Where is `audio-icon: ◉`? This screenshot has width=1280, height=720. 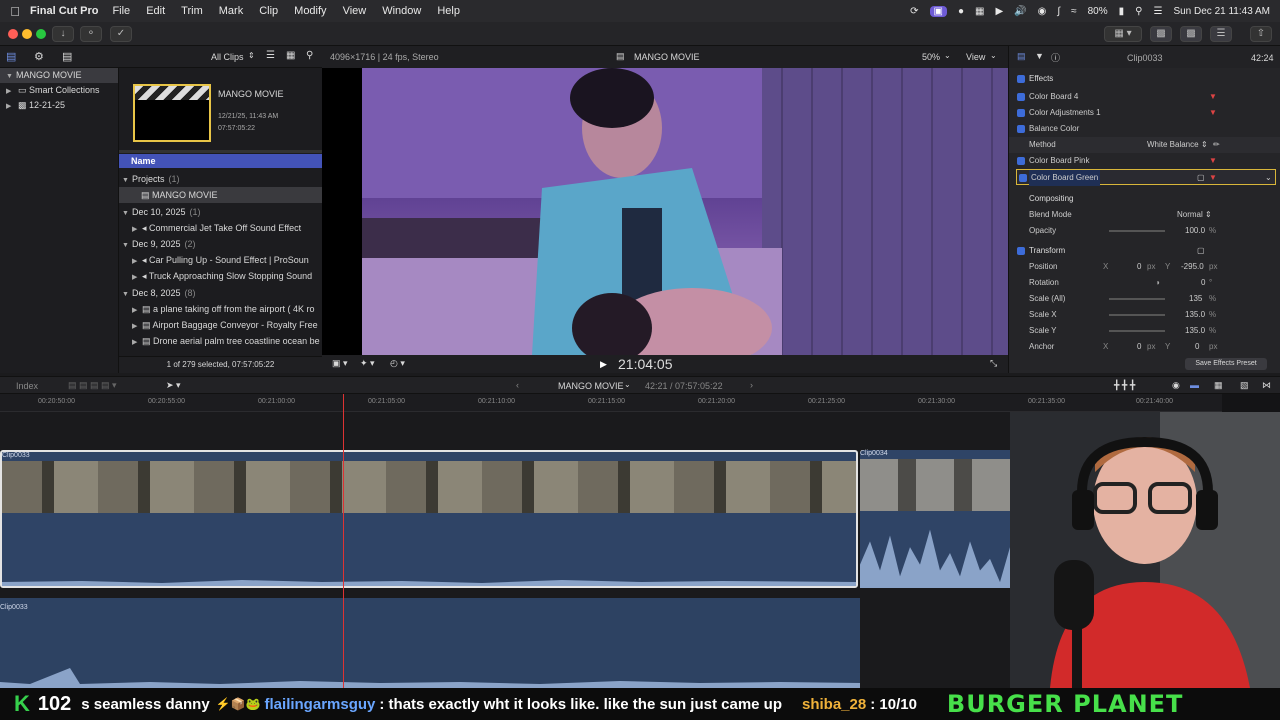
audio-icon: ◉ is located at coordinates (1176, 385).